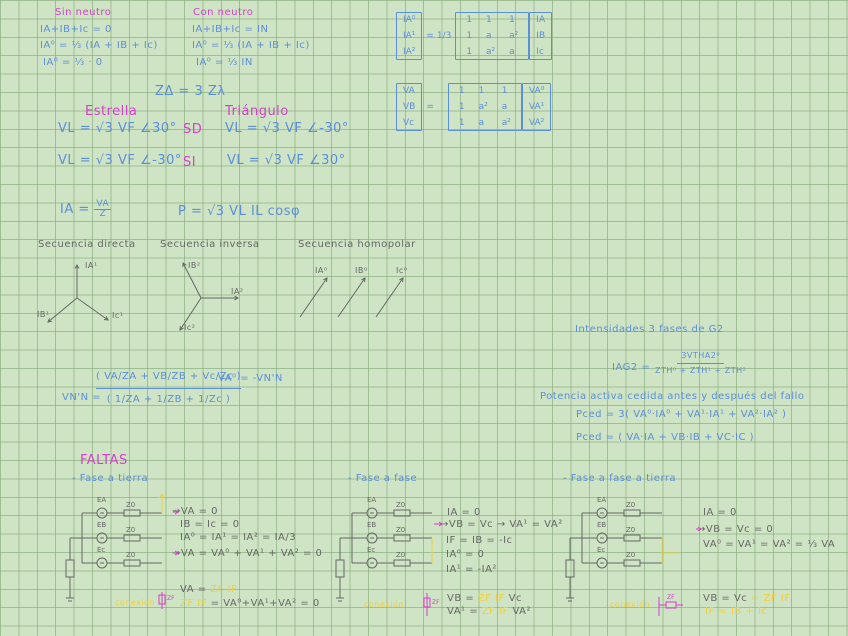 This screenshot has height=636, width=848. What do you see at coordinates (671, 605) in the screenshot?
I see `fault-impedance-icon` at bounding box center [671, 605].